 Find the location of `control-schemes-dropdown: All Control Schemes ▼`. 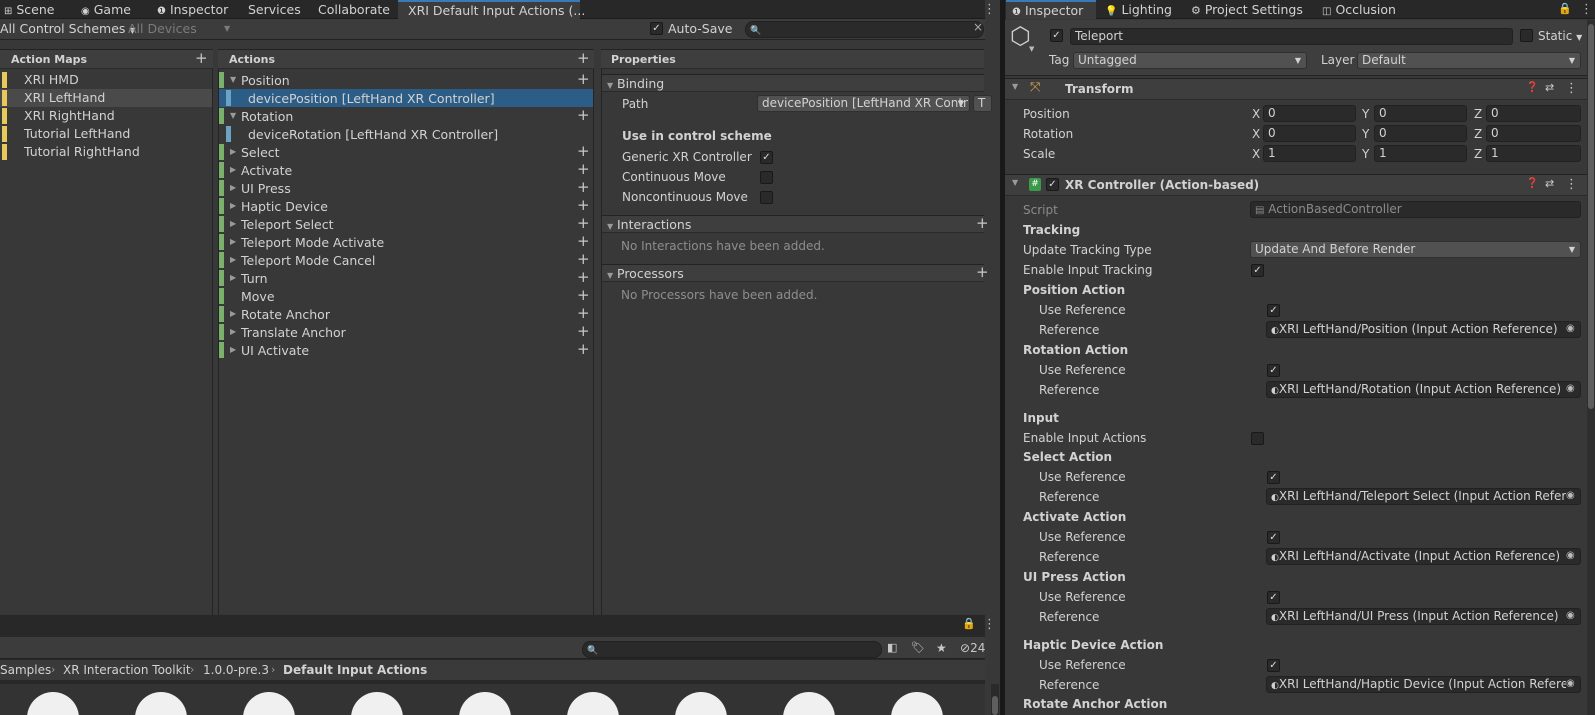

control-schemes-dropdown: All Control Schemes ▼ is located at coordinates (68, 29).